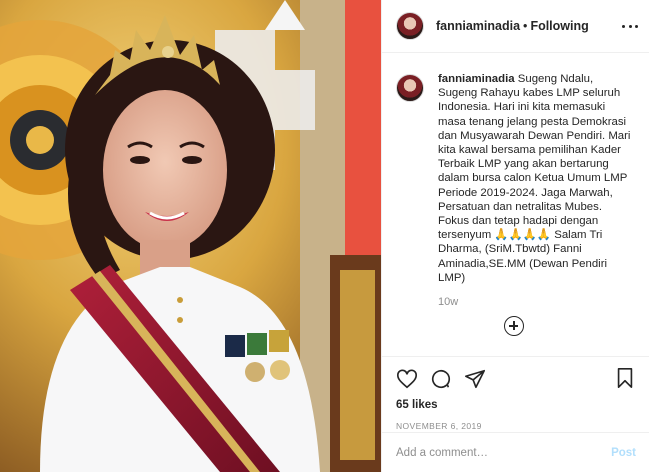 This screenshot has height=472, width=649. Describe the element at coordinates (630, 26) in the screenshot. I see `more-options-icon` at that location.